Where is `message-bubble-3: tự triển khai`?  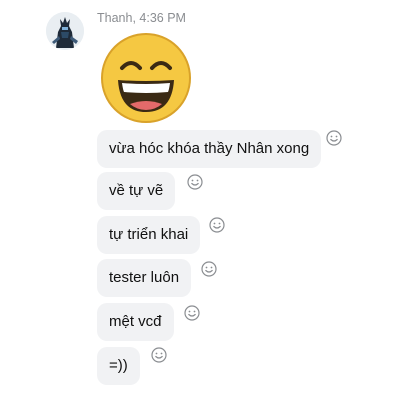
message-bubble-3: tự triển khai is located at coordinates (149, 235).